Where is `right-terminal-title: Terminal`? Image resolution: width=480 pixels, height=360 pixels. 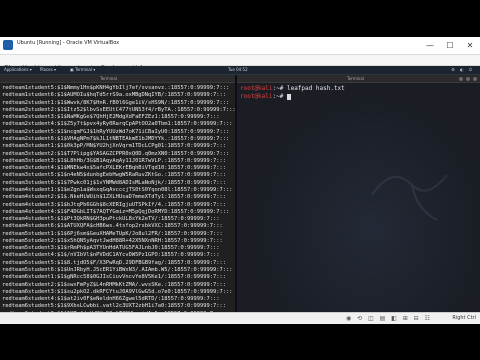 right-terminal-title: Terminal is located at coordinates (355, 78).